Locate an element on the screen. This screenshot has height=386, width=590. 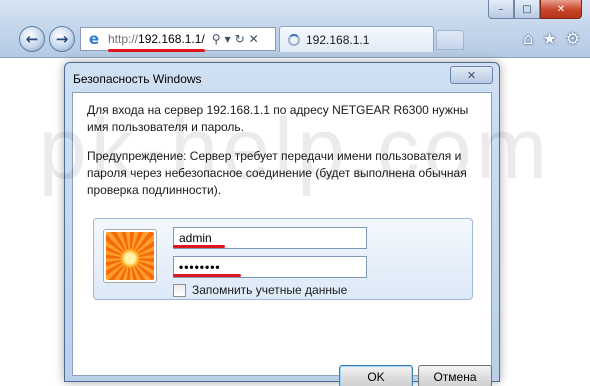
url-highlight-underline is located at coordinates (156, 50).